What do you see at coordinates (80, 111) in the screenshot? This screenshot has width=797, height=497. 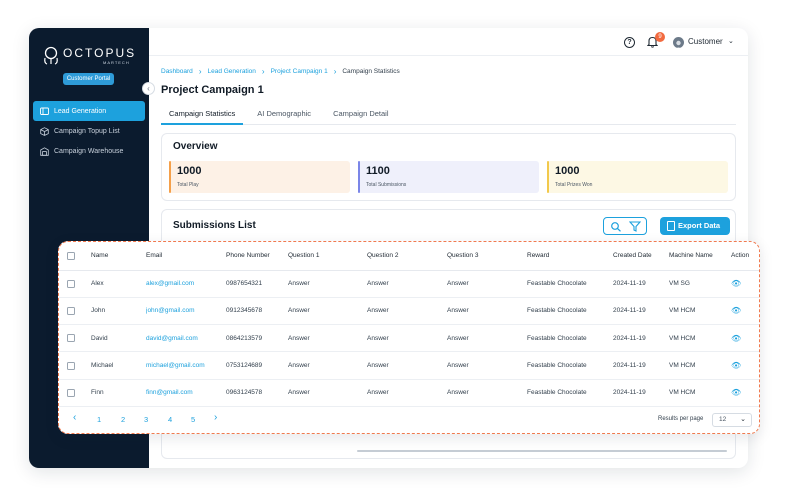 I see `sidebar-item-label: Lead Generation` at bounding box center [80, 111].